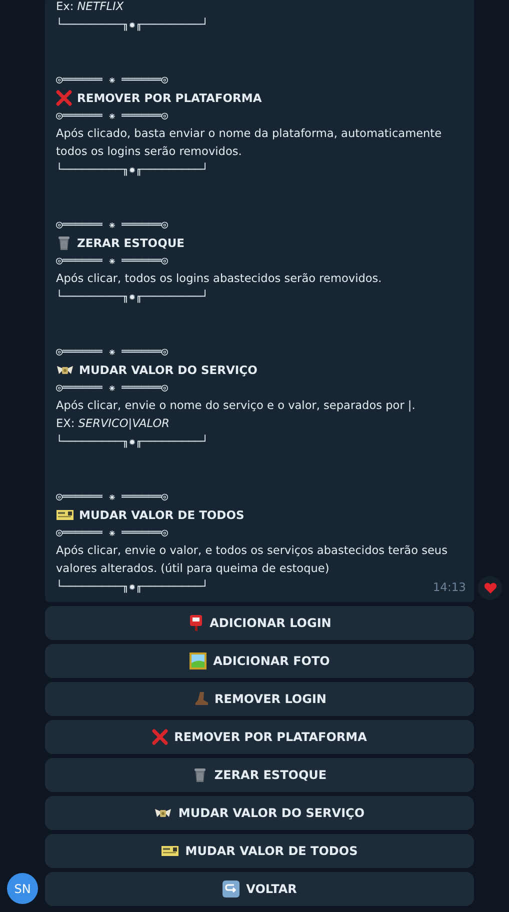 The width and height of the screenshot is (509, 912). What do you see at coordinates (161, 515) in the screenshot?
I see `section-title: MUDAR VALOR DE TODOS` at bounding box center [161, 515].